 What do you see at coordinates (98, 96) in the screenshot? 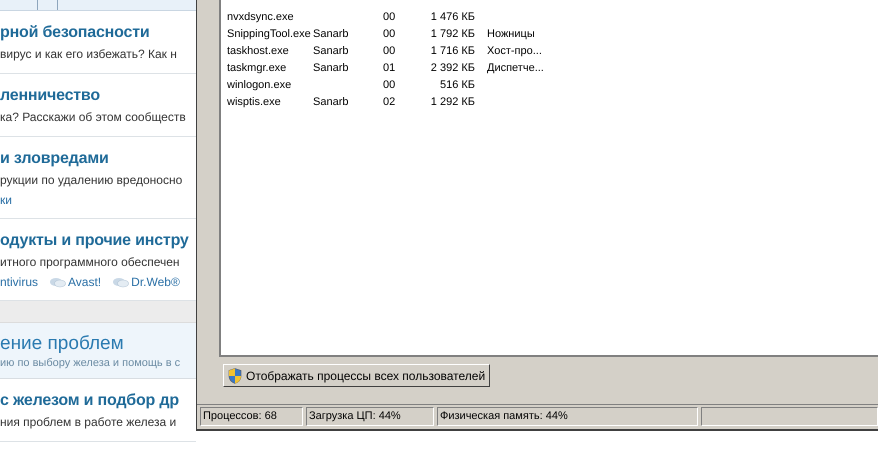
I see `forum-title: ленничество` at bounding box center [98, 96].